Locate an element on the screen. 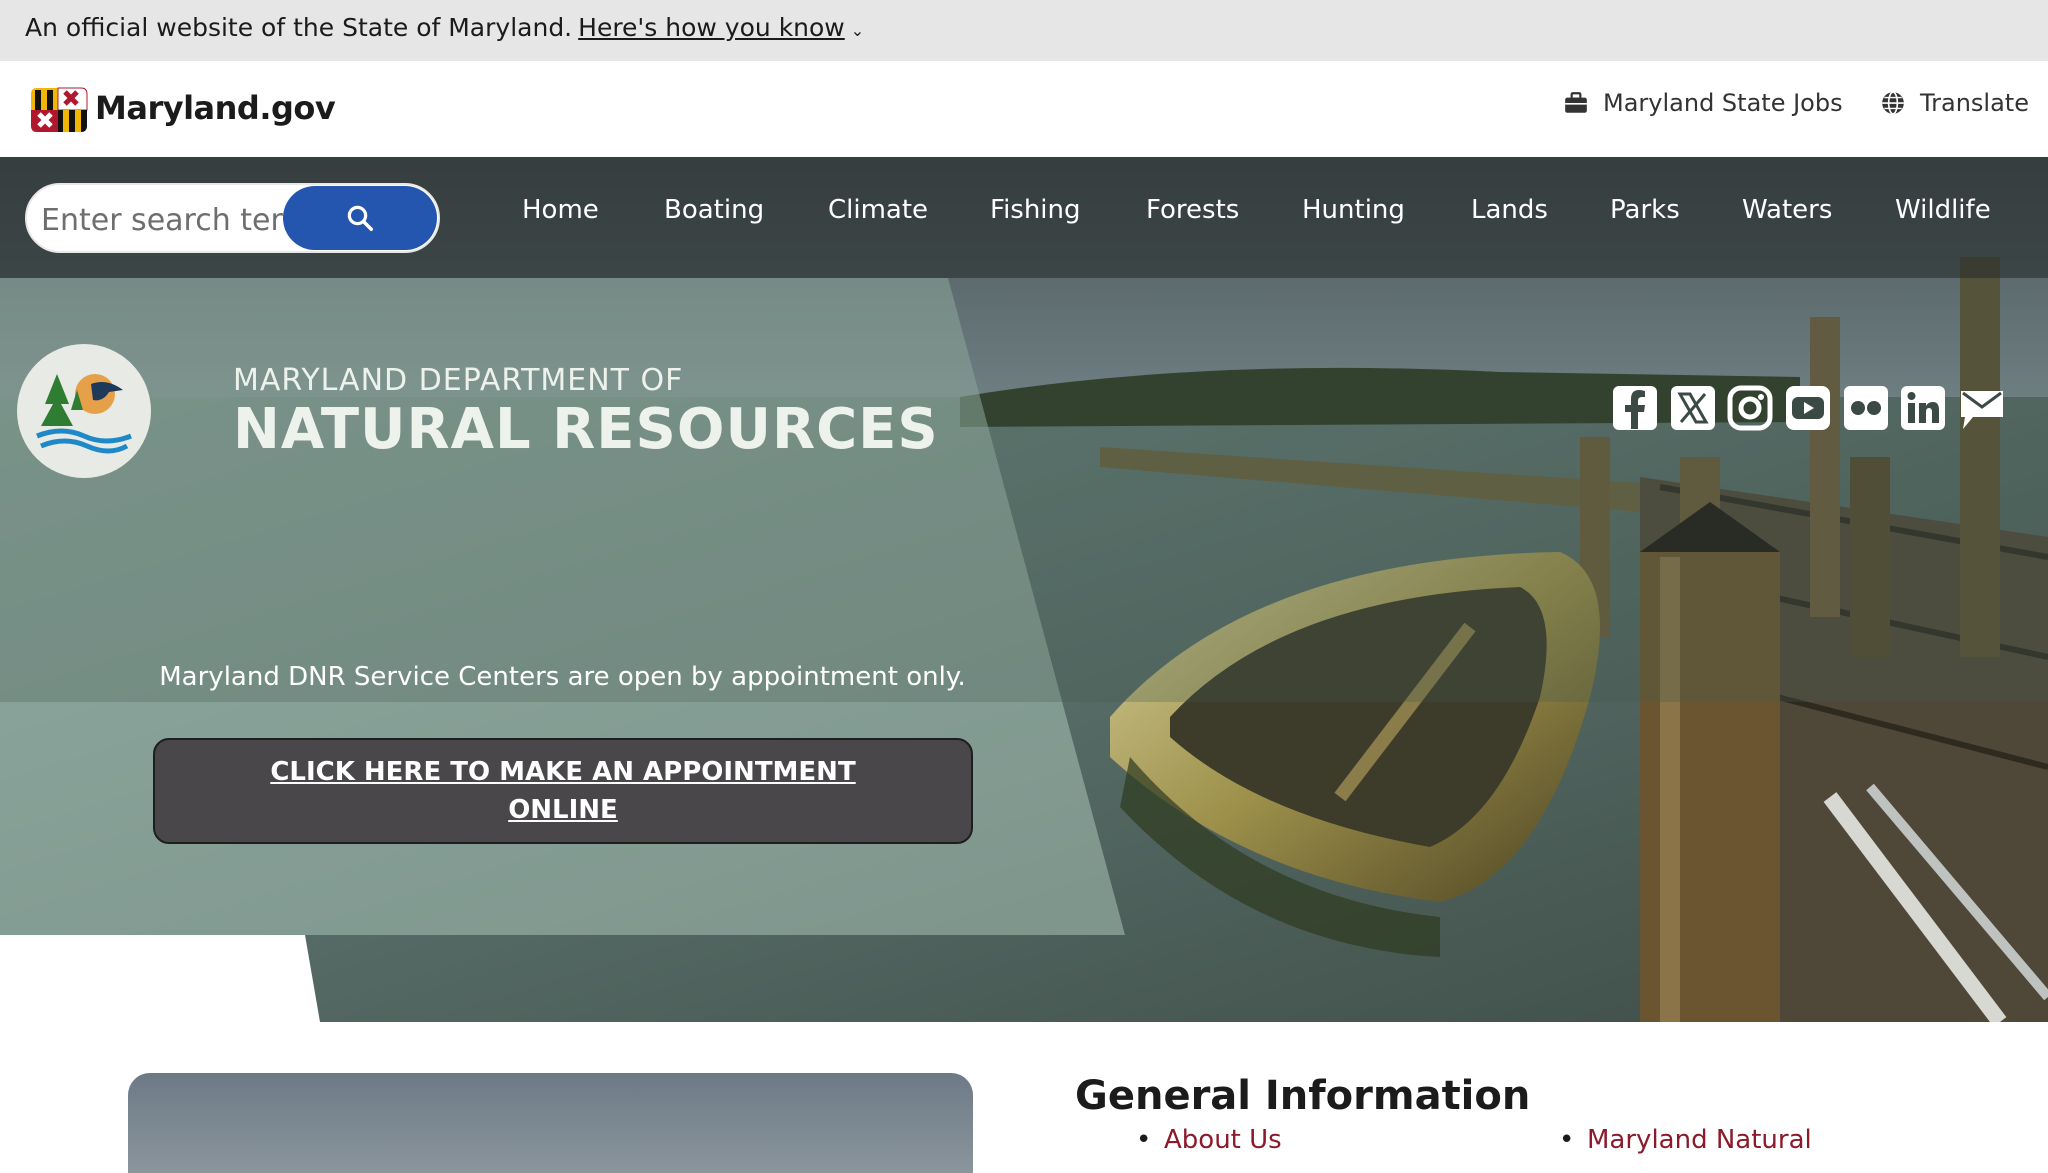  heres-how-you-know-link: Here's how you know is located at coordinates (711, 27).